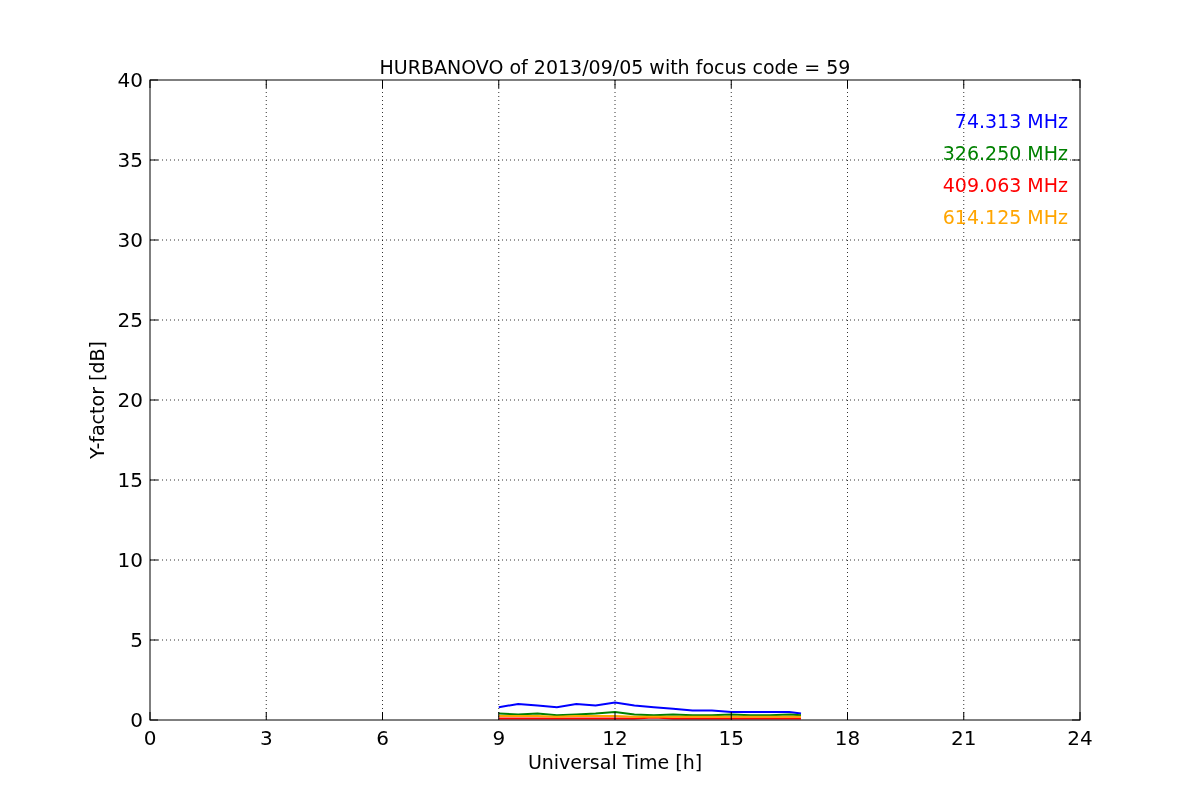  I want to click on y-tick-label: 20, so click(130, 400).